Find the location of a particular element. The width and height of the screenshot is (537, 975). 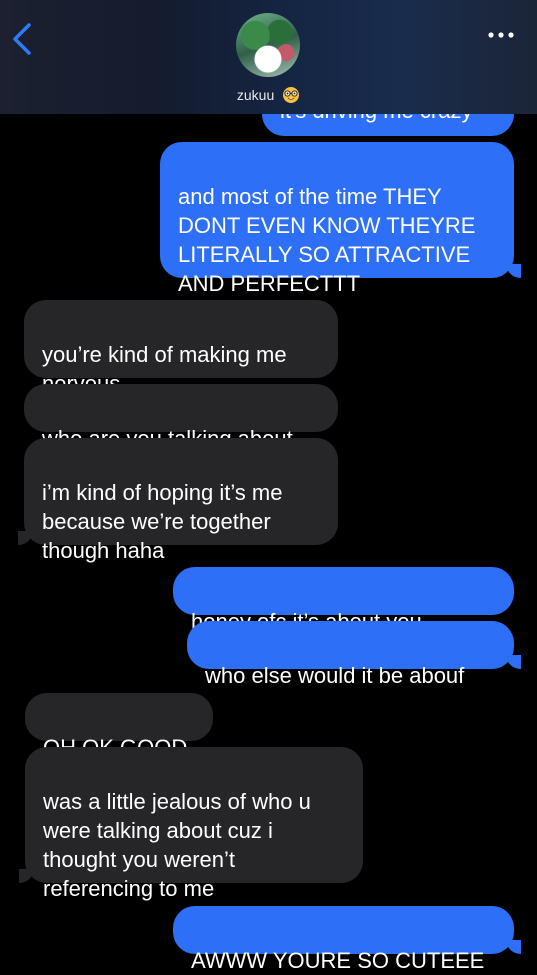

message-bubble-incoming: you’re kind of making me nervous is located at coordinates (181, 348).